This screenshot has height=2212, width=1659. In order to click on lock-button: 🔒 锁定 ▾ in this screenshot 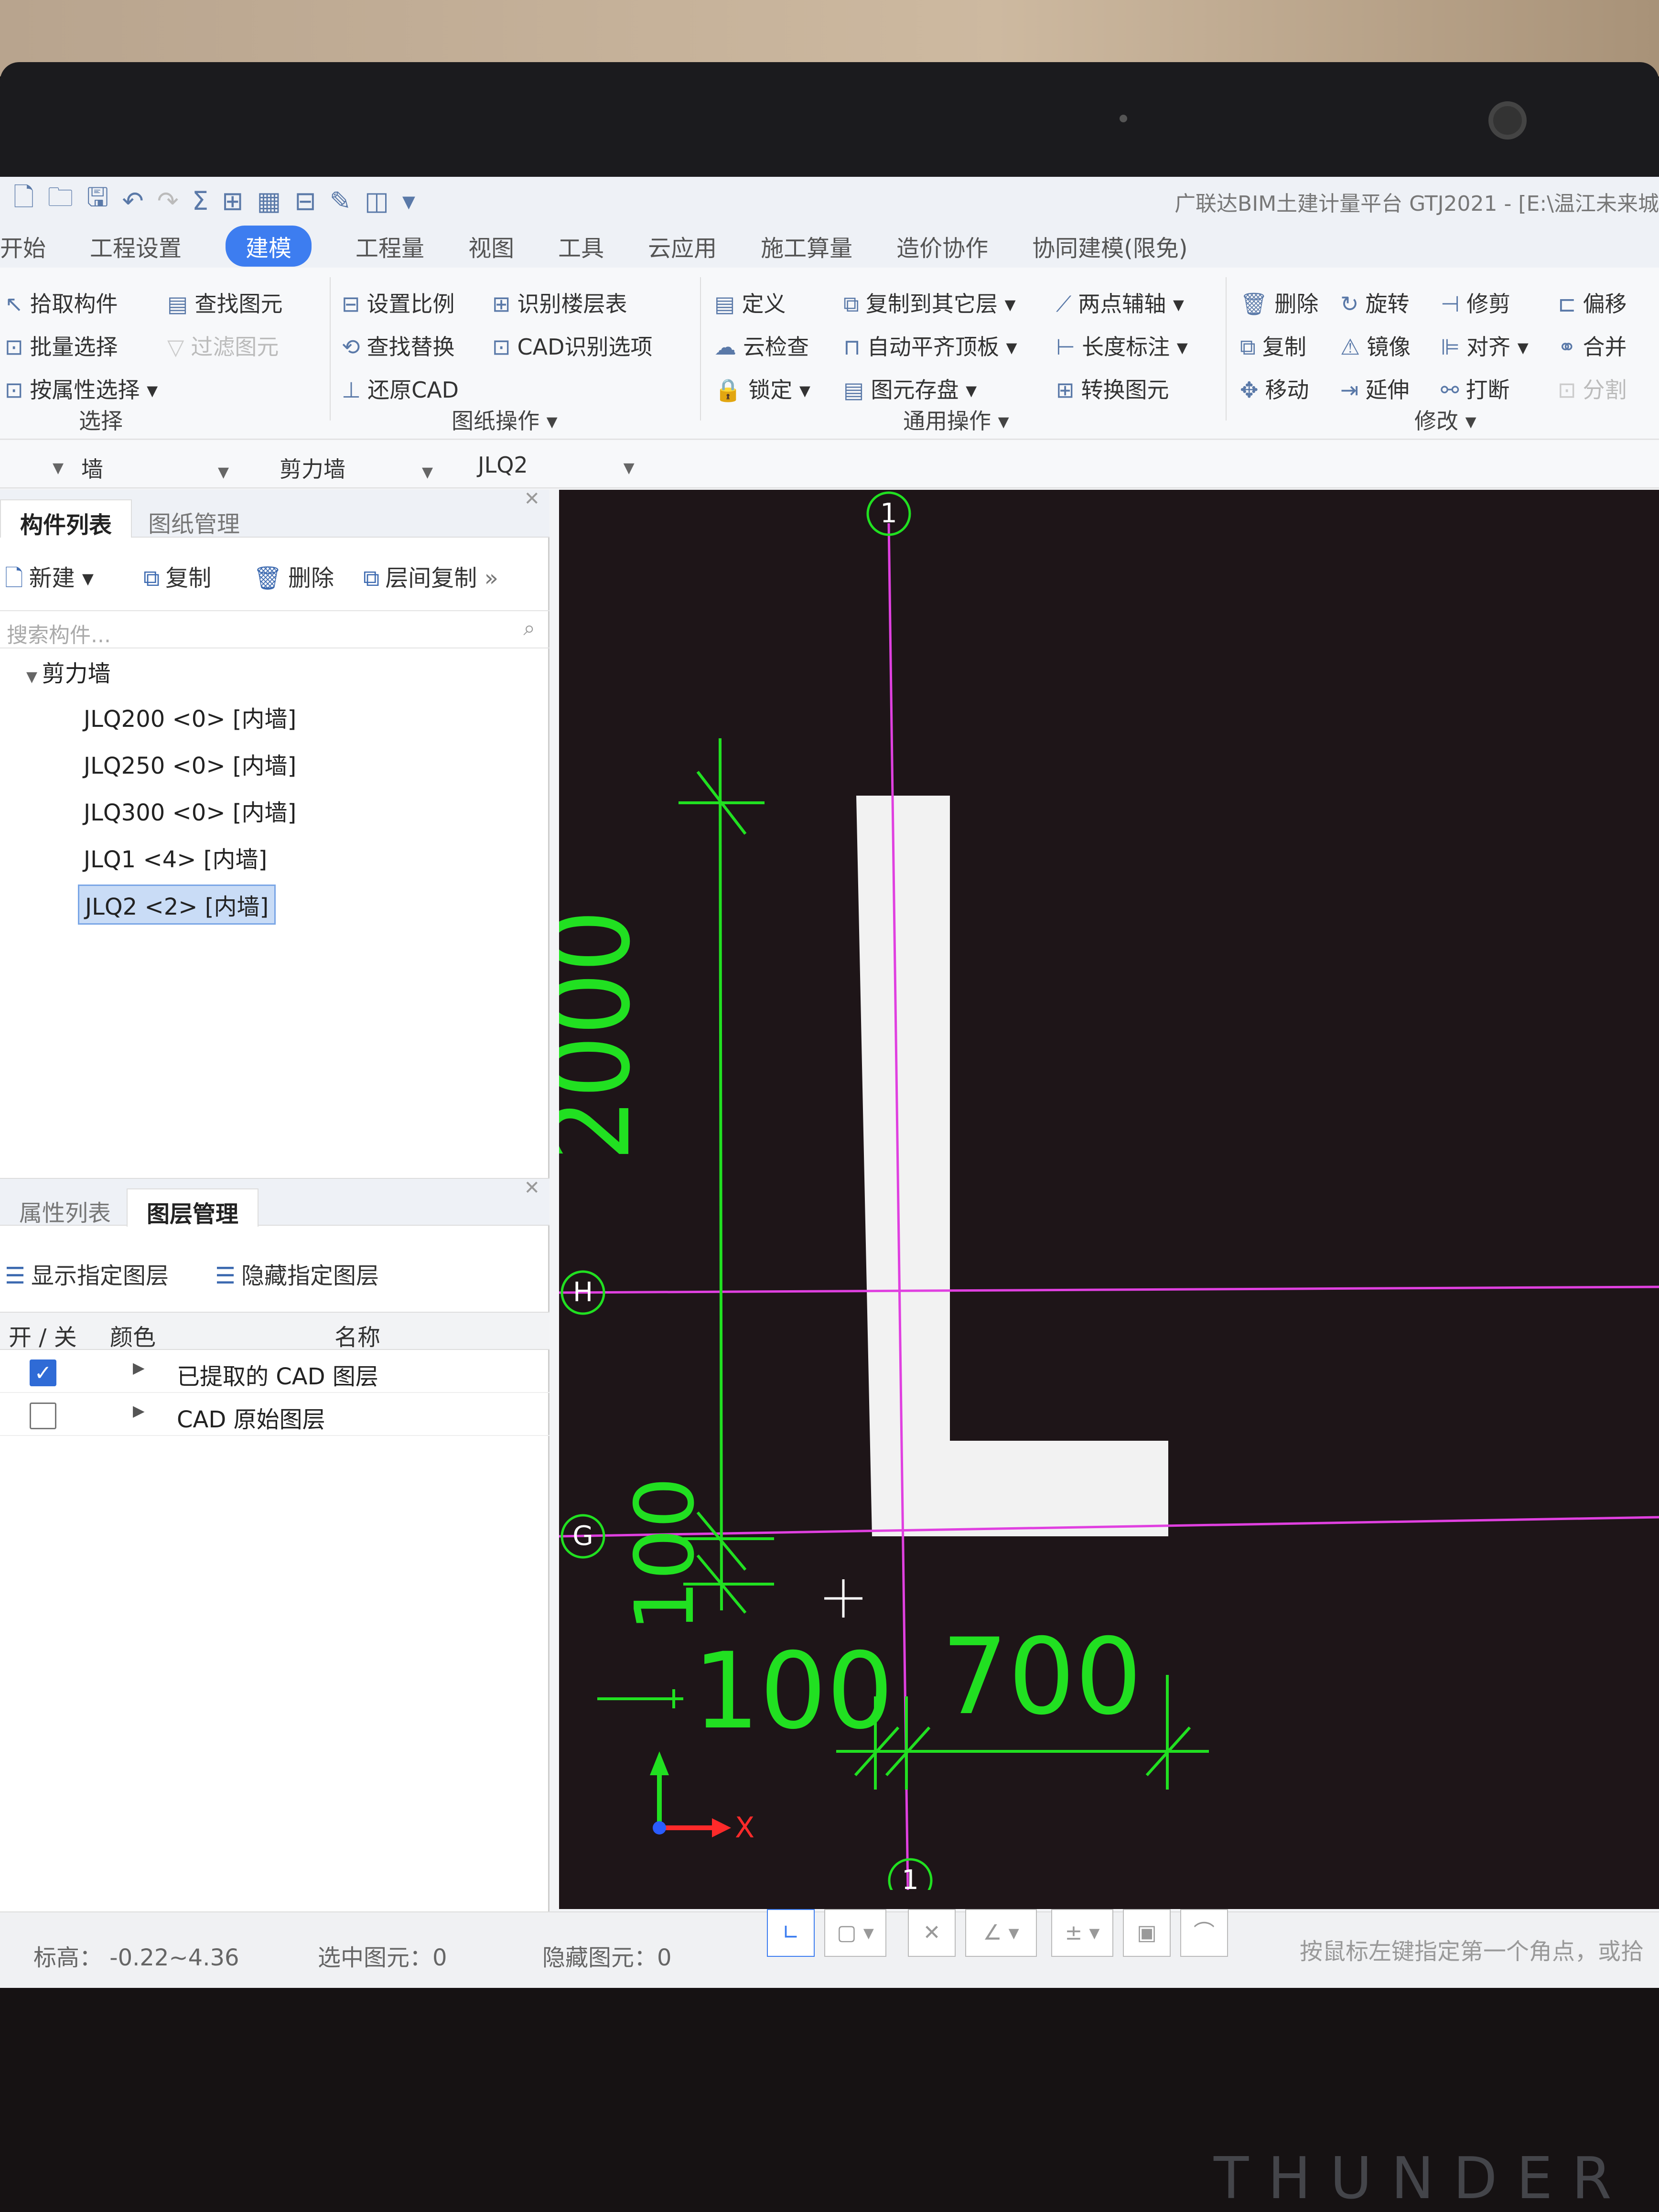, I will do `click(762, 389)`.